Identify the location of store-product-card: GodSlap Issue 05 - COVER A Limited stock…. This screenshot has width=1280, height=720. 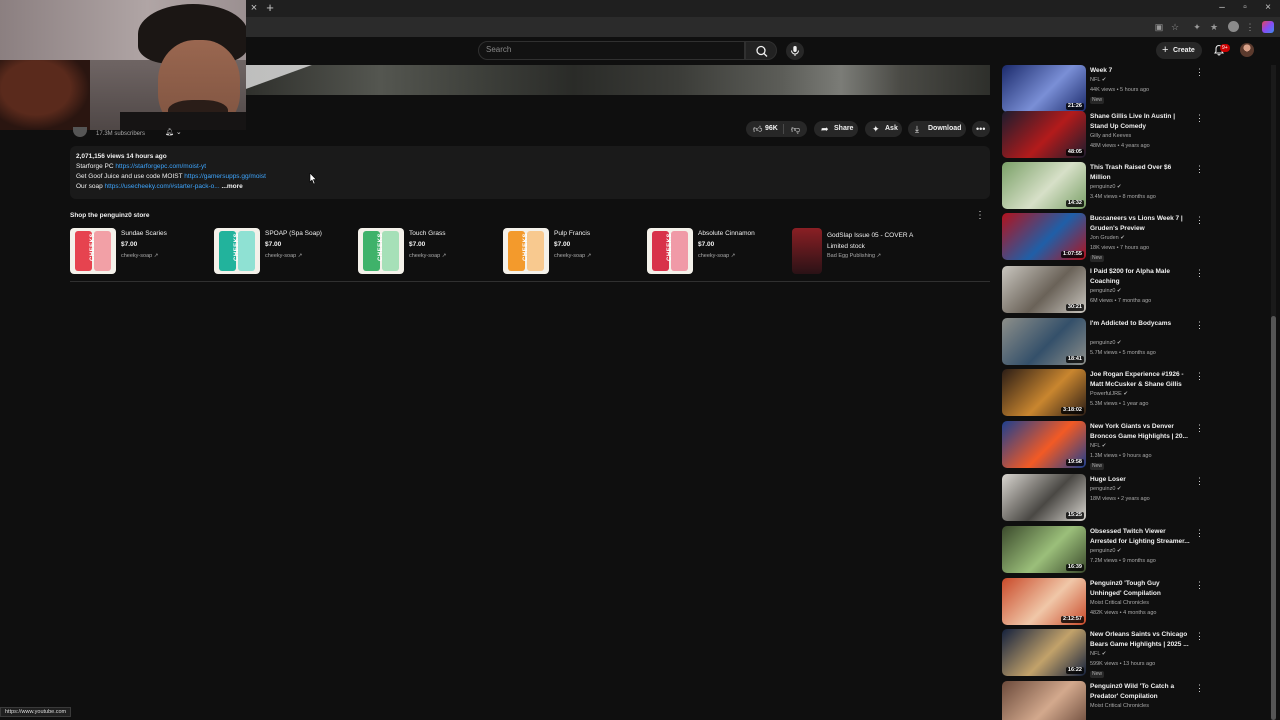
(862, 251).